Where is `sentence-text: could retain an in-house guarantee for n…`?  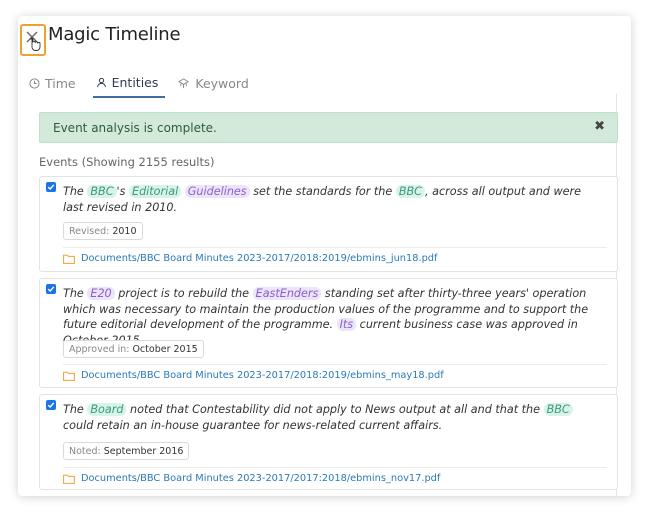 sentence-text: could retain an in-house guarantee for n… is located at coordinates (253, 425).